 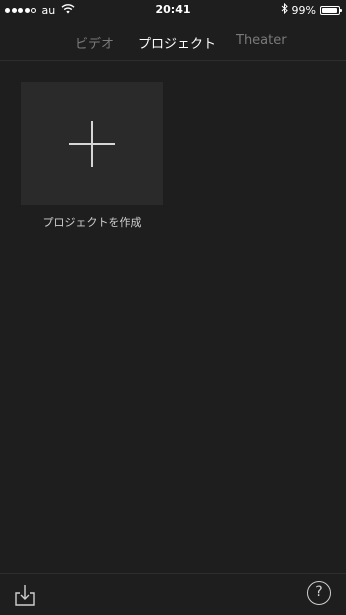 I want to click on help-icon: ?, so click(x=319, y=592).